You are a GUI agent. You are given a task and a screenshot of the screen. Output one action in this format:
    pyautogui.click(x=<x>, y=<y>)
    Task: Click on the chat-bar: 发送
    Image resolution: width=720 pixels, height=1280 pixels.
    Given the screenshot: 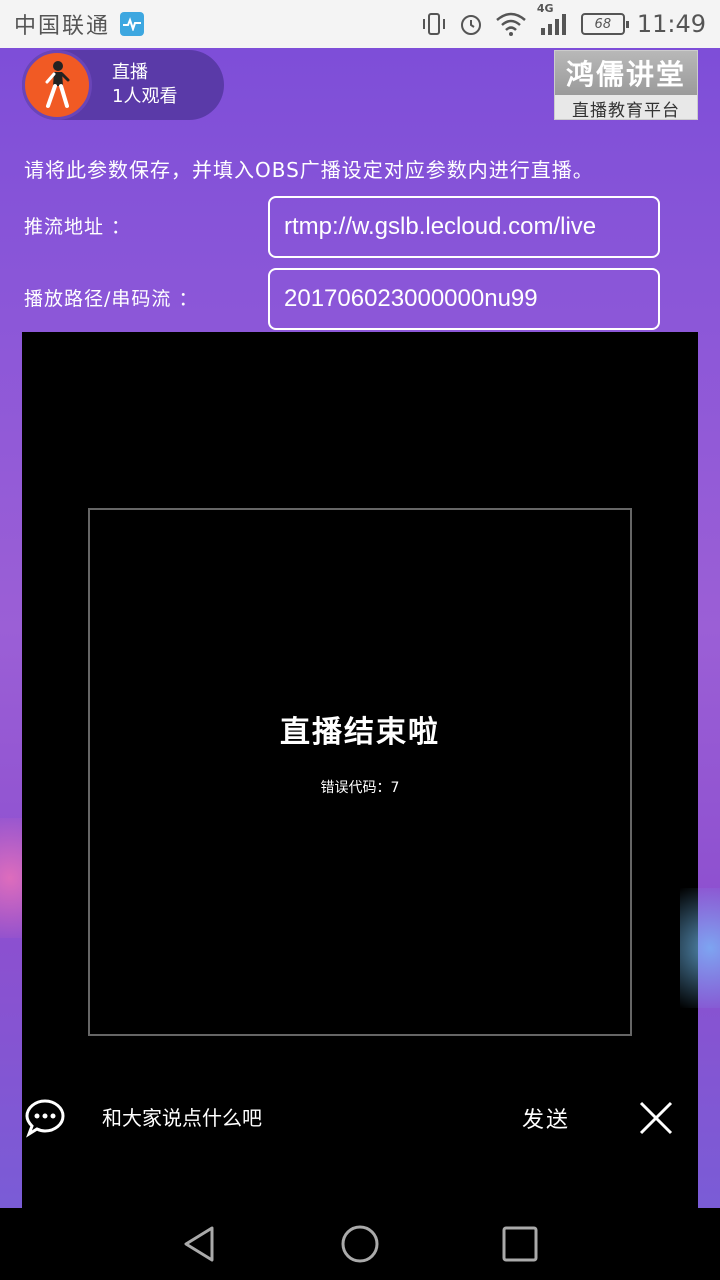 What is the action you would take?
    pyautogui.click(x=360, y=1118)
    